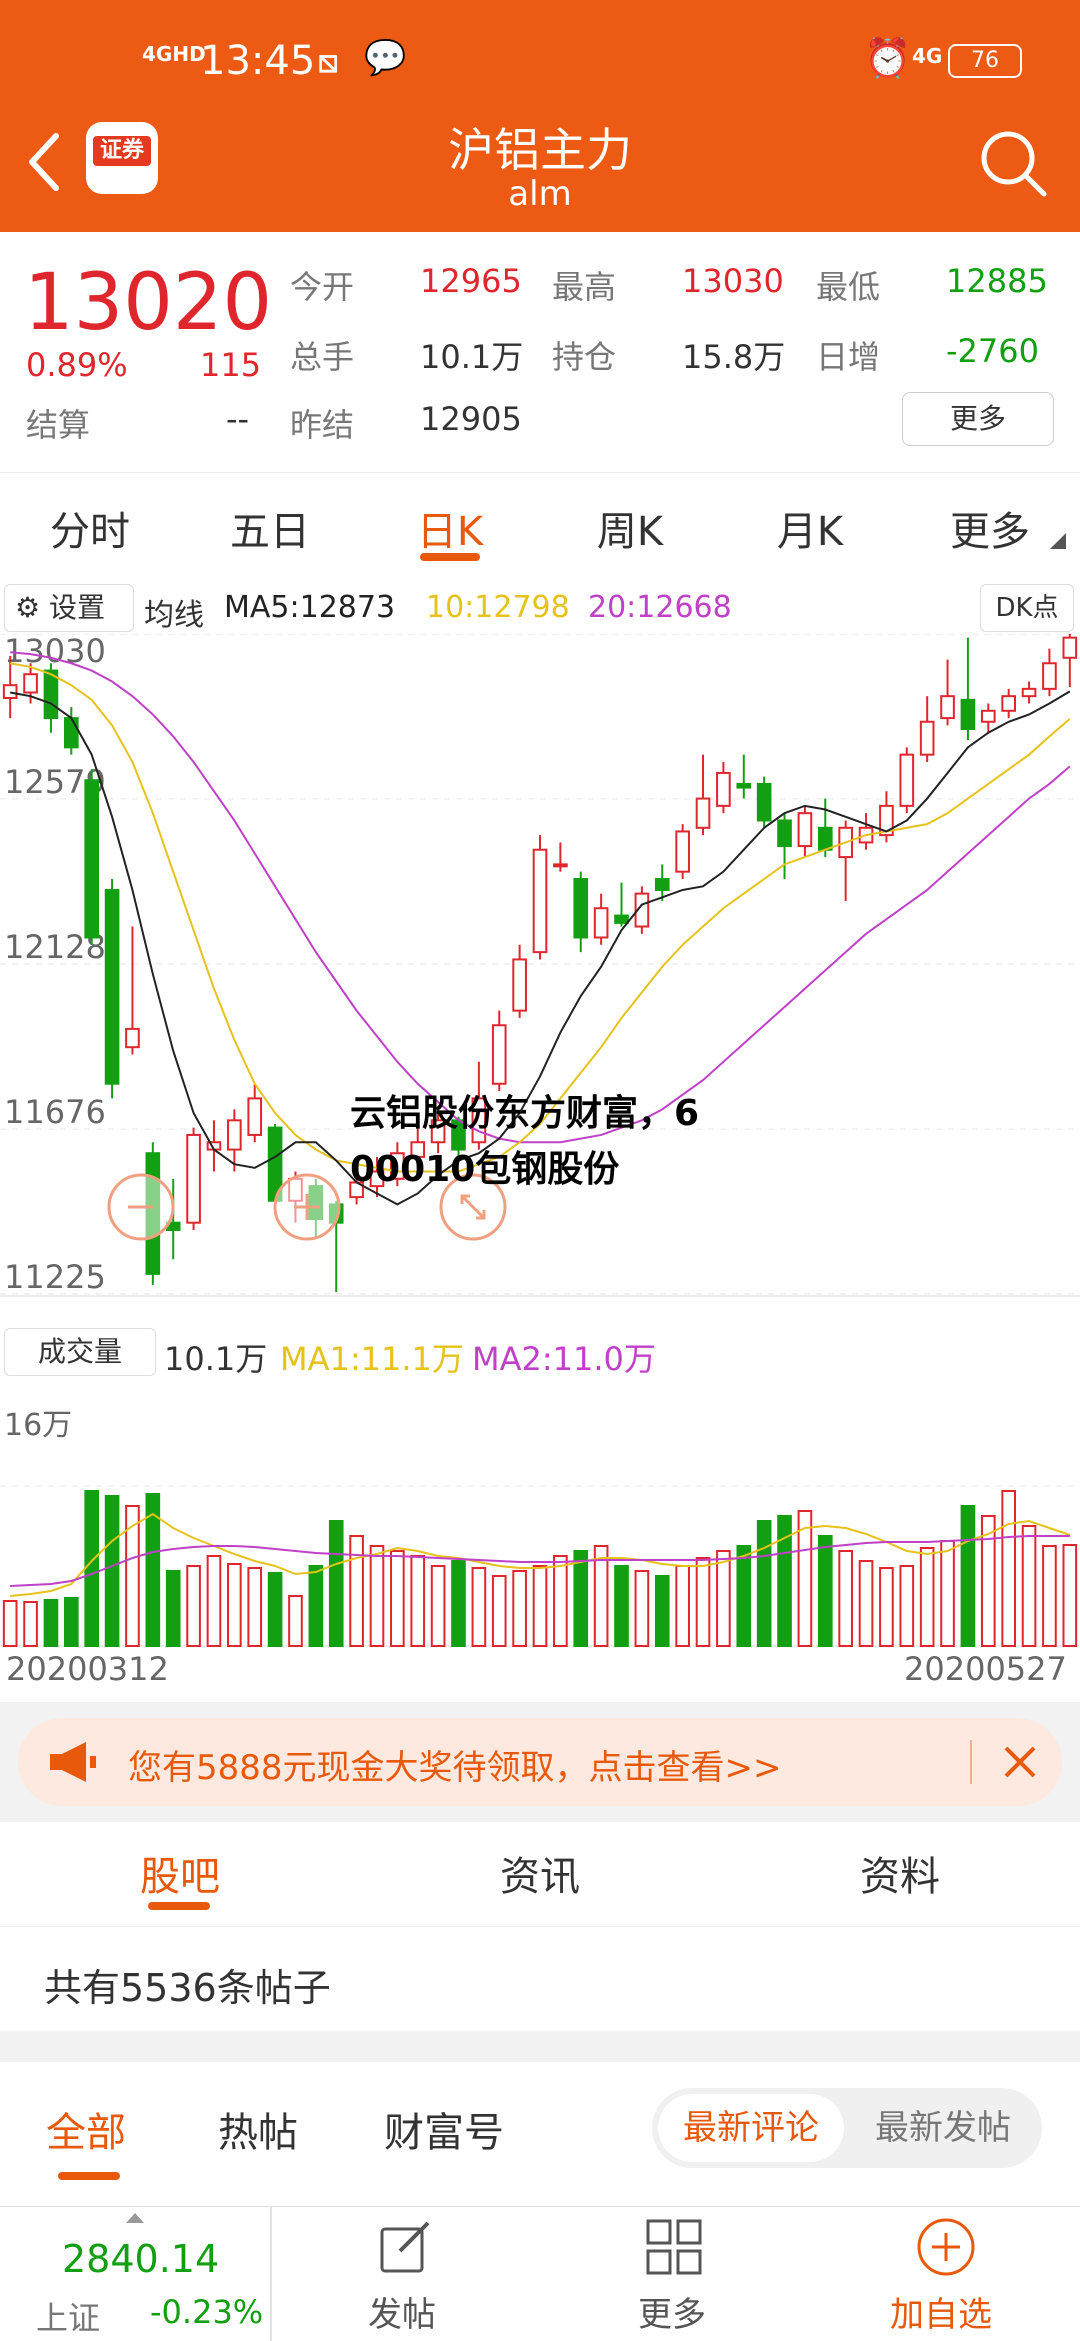 This screenshot has width=1080, height=2341. What do you see at coordinates (258, 2129) in the screenshot?
I see `filter-hot: 热帖` at bounding box center [258, 2129].